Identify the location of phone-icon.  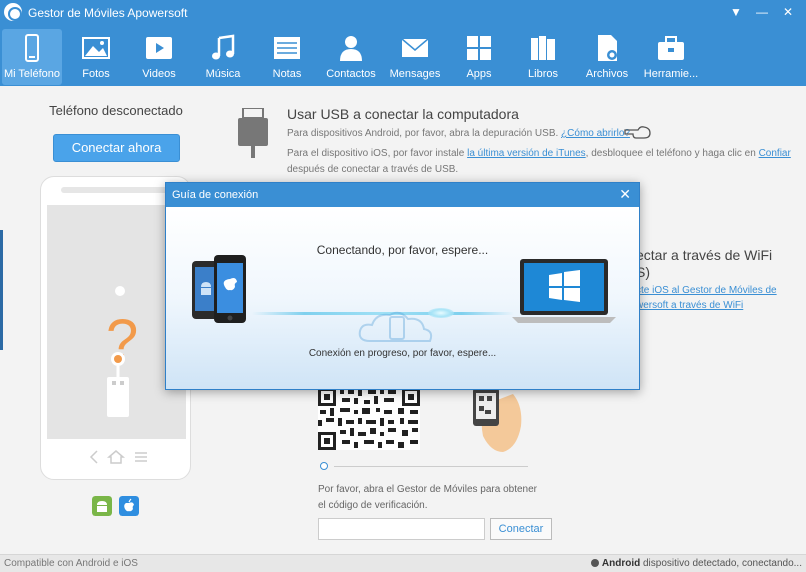
(32, 48).